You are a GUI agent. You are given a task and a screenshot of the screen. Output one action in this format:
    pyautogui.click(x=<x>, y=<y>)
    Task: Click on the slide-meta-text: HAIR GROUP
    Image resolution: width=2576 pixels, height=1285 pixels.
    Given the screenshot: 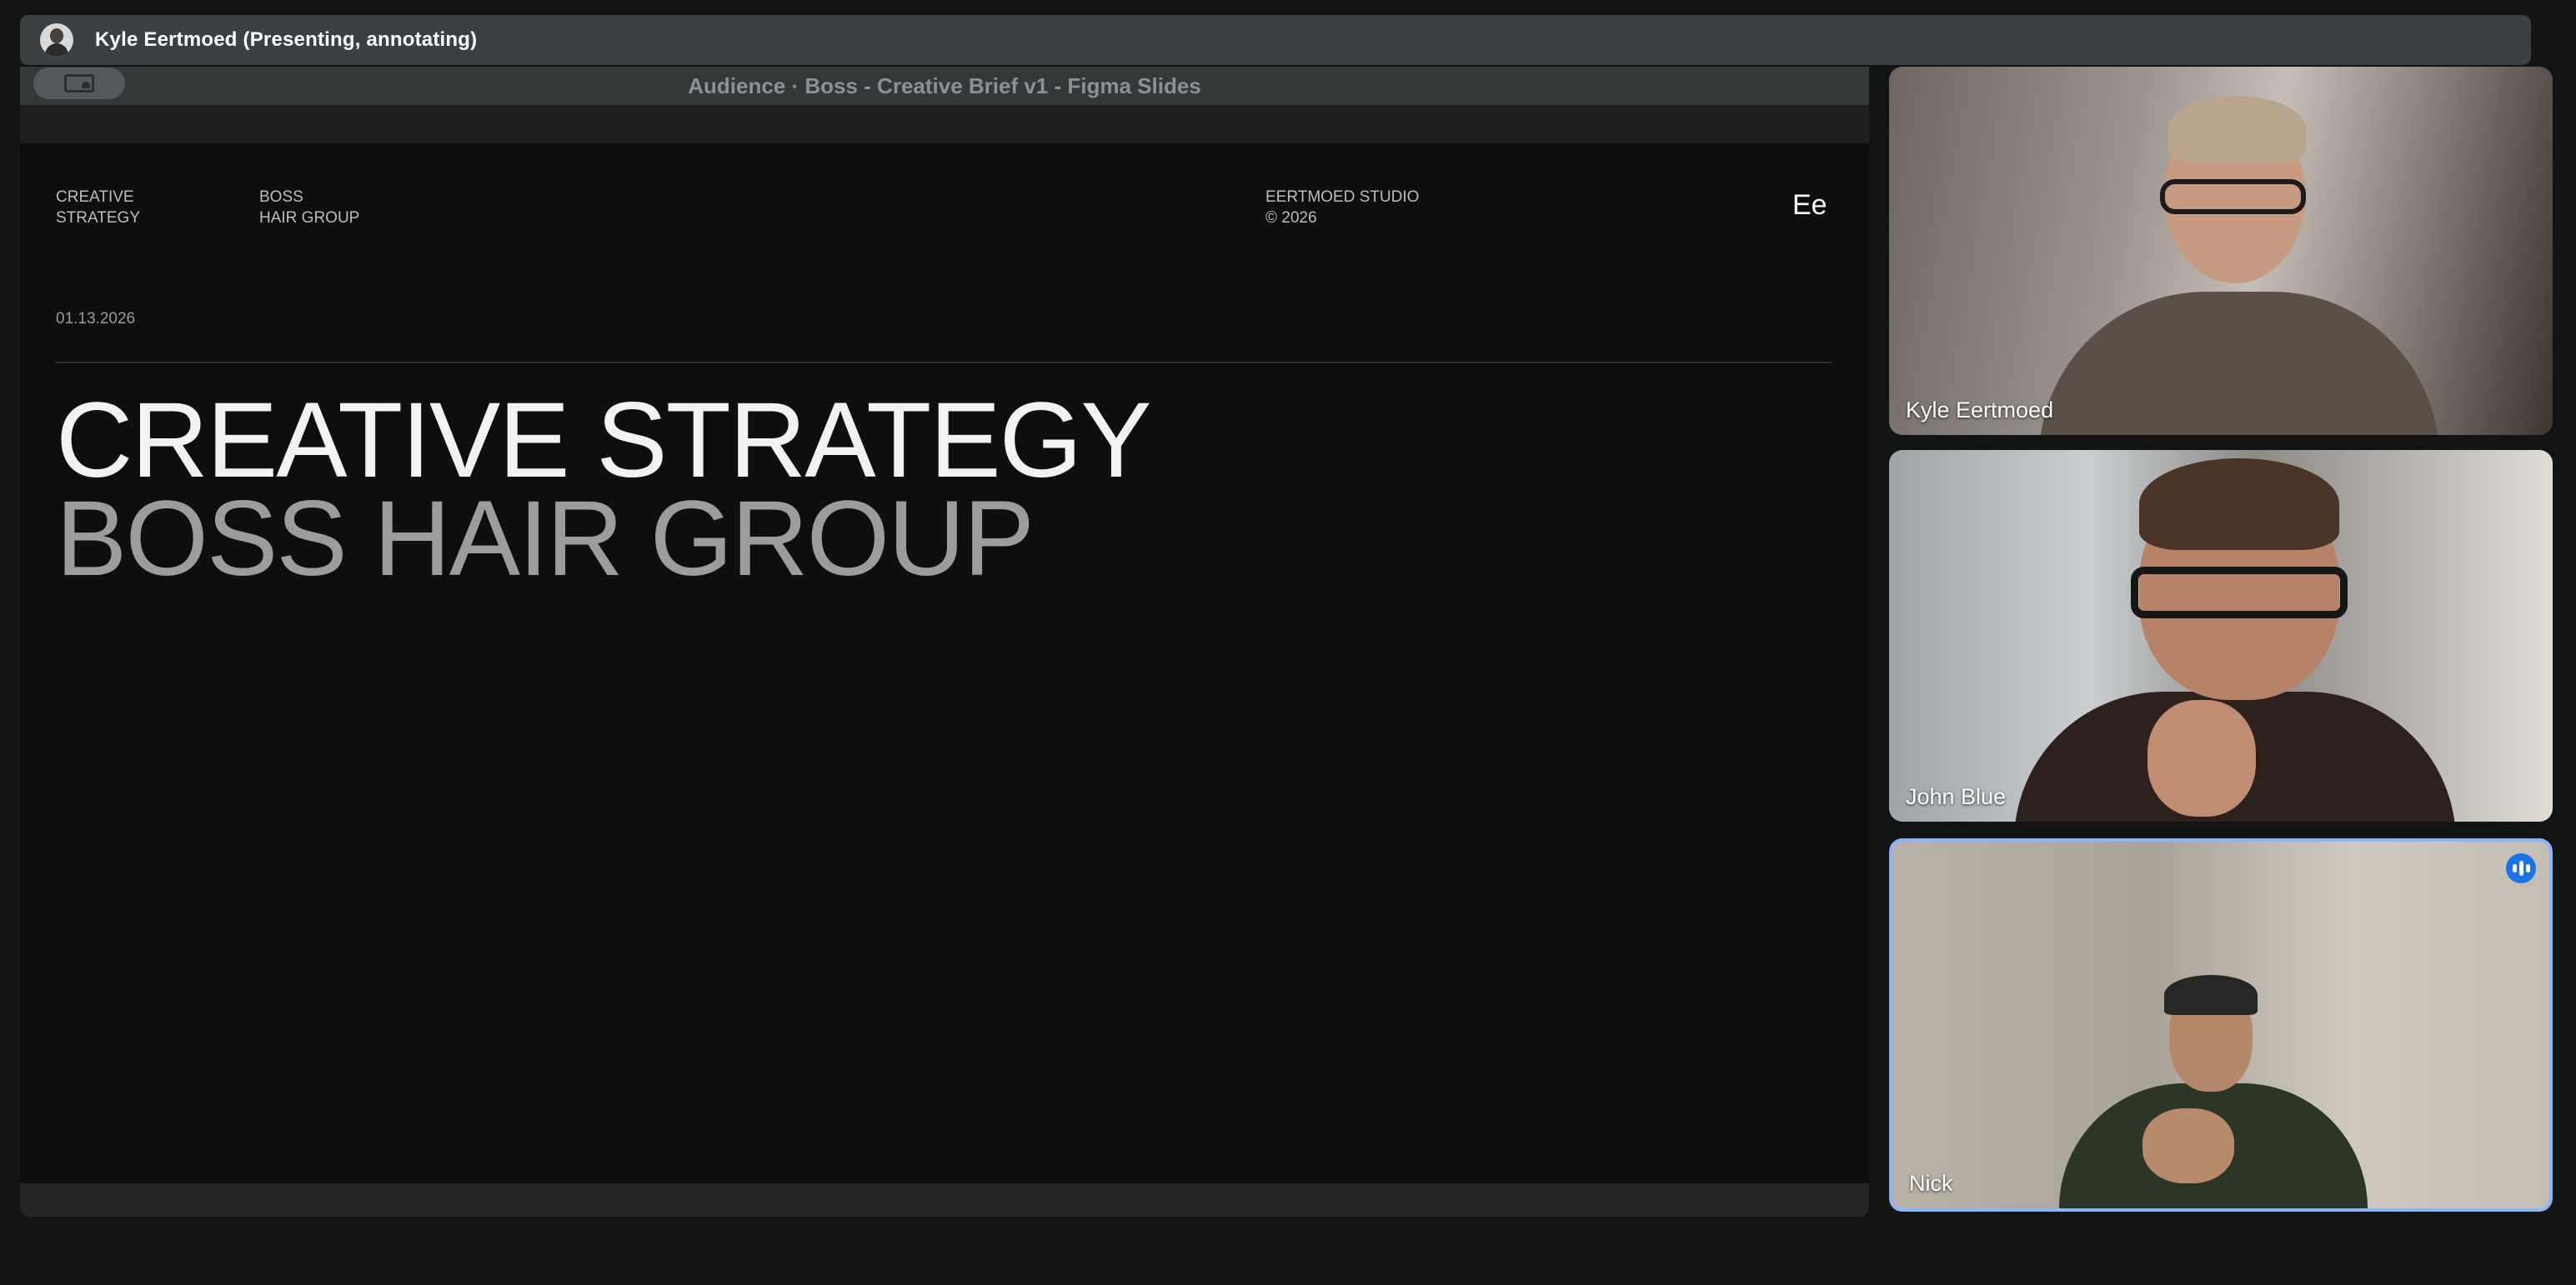 What is the action you would take?
    pyautogui.click(x=309, y=218)
    